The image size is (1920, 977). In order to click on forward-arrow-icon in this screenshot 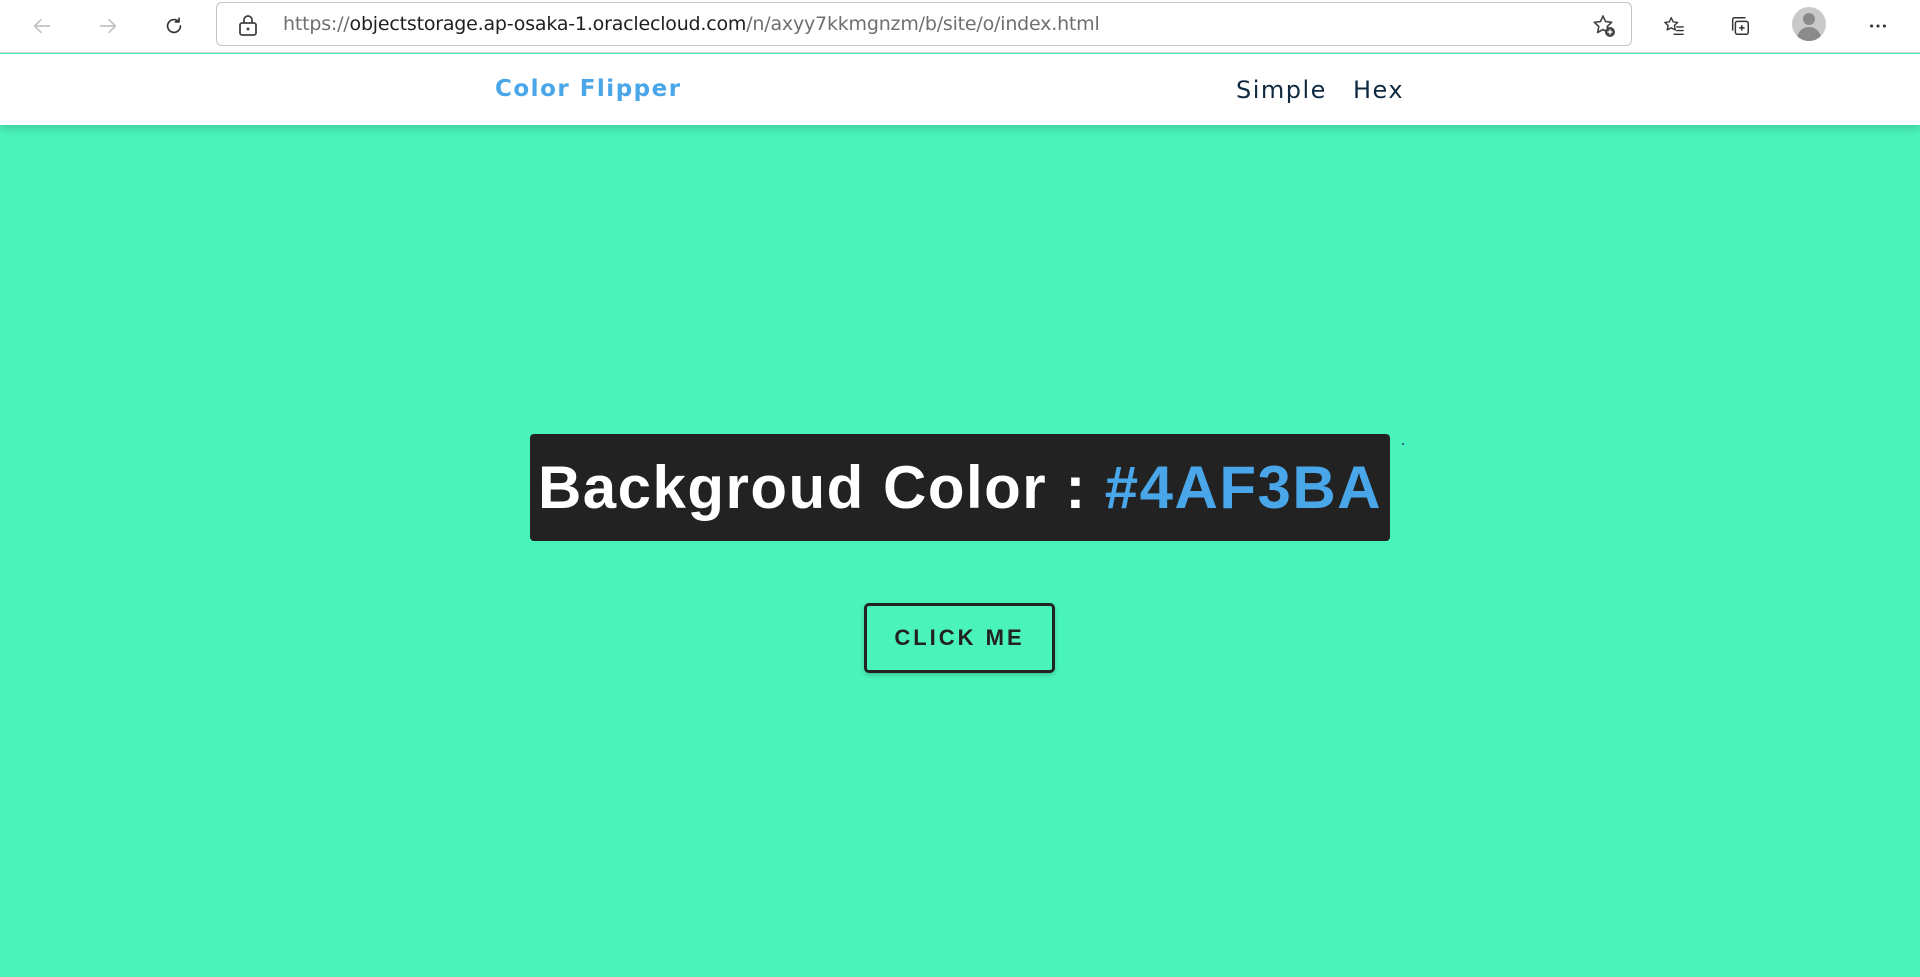, I will do `click(108, 26)`.